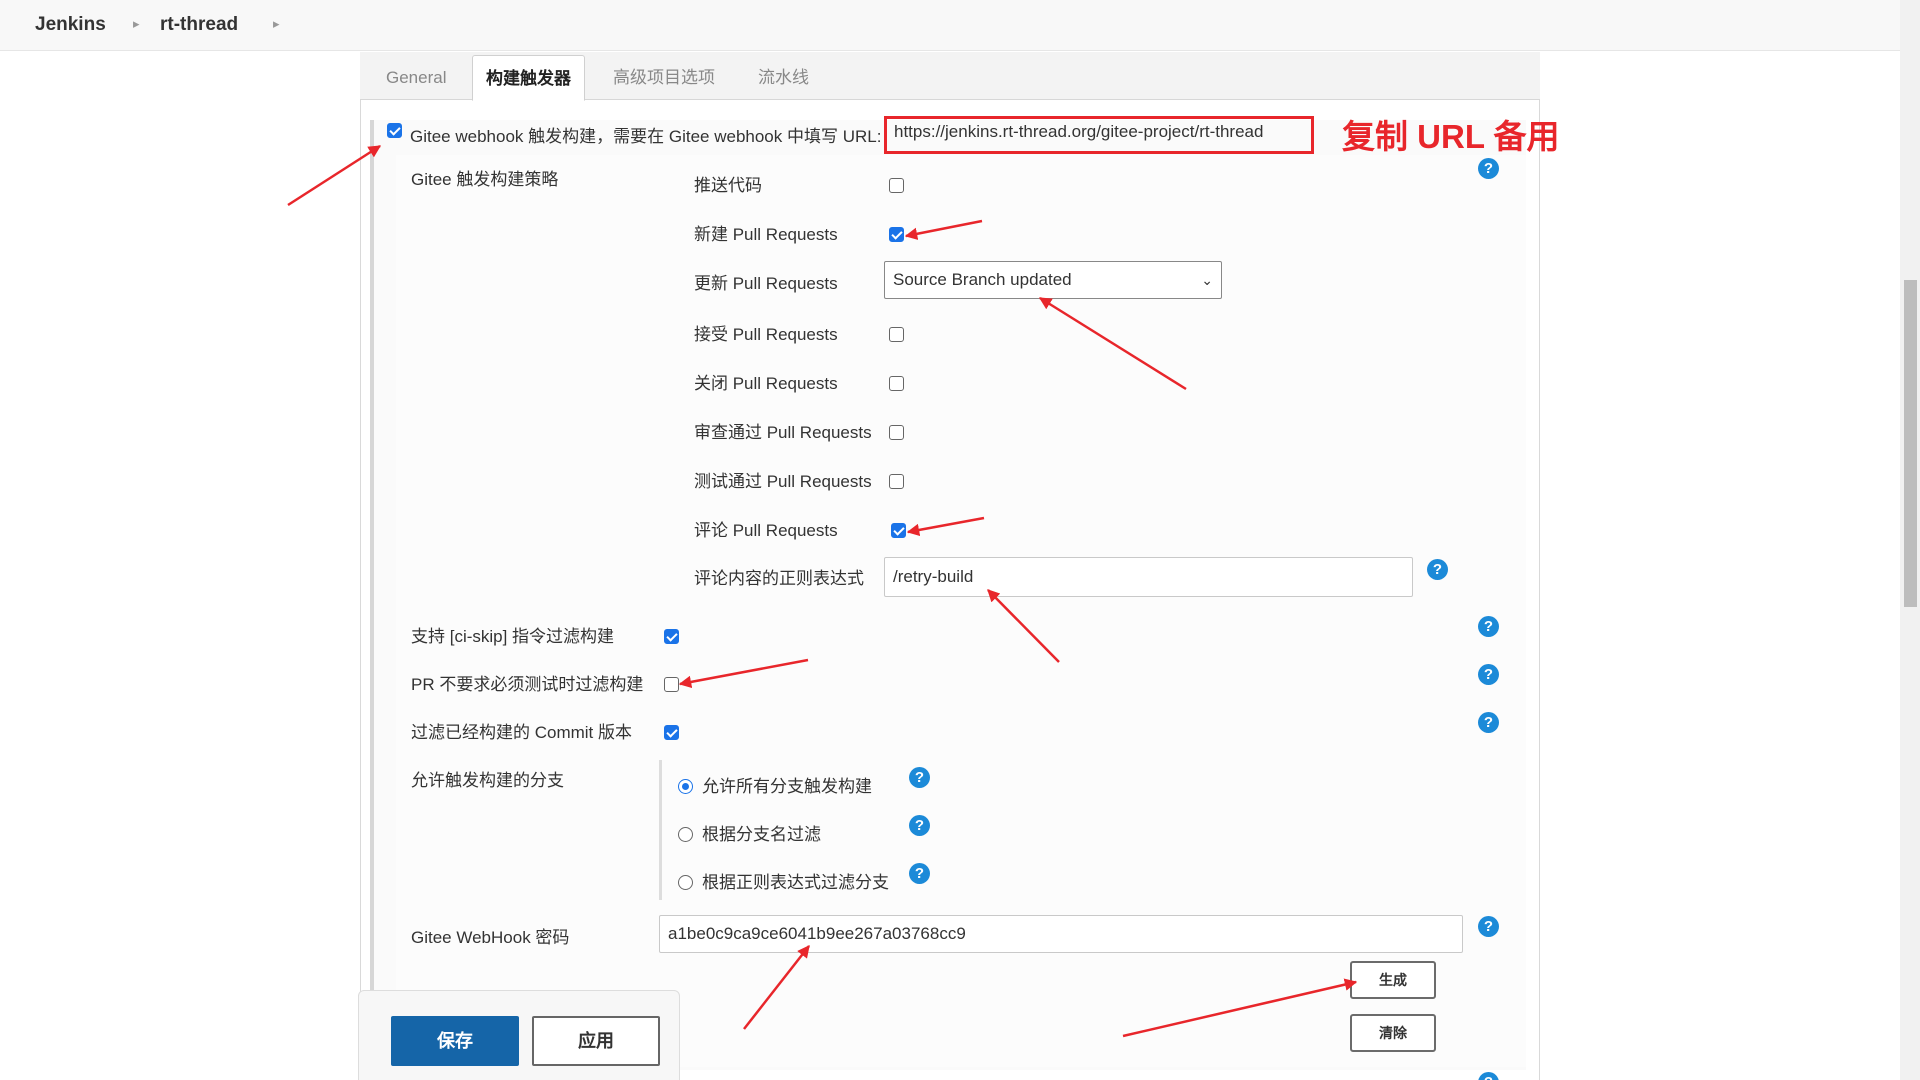 Image resolution: width=1920 pixels, height=1080 pixels. What do you see at coordinates (513, 636) in the screenshot?
I see `ci-skip-label: 支持 [ci-skip] 指令过滤构建` at bounding box center [513, 636].